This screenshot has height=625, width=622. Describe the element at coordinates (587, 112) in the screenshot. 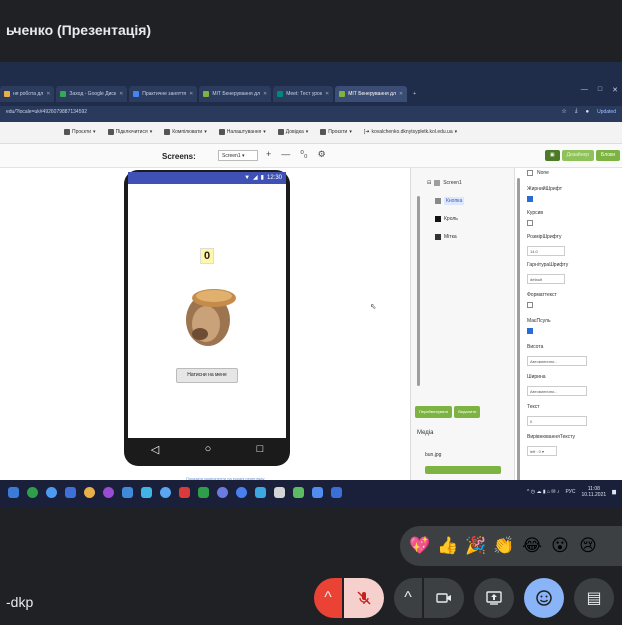

I see `profile-icon: ●` at that location.